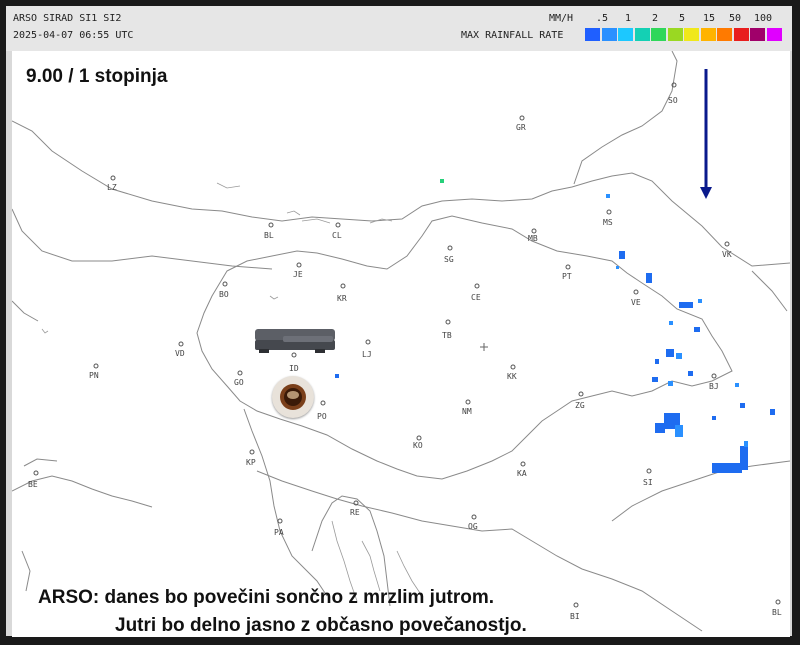  Describe the element at coordinates (533, 238) in the screenshot. I see `station-label: MB` at that location.